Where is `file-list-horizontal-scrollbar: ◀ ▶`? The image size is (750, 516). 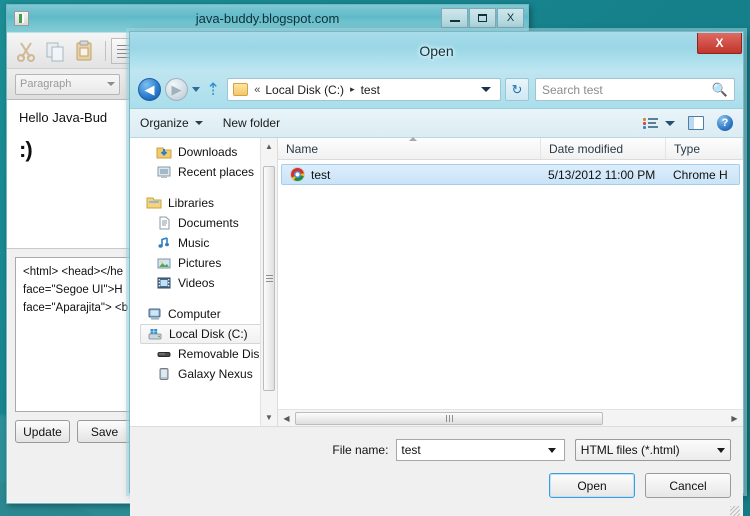
file-list-horizontal-scrollbar: ◀ ▶ is located at coordinates (510, 417).